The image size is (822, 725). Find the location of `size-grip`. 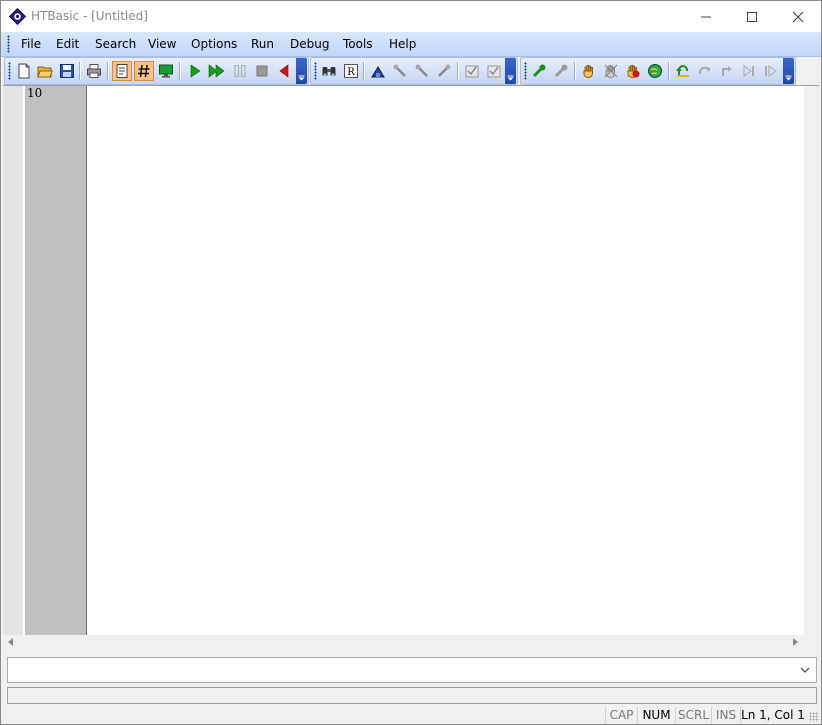

size-grip is located at coordinates (814, 717).